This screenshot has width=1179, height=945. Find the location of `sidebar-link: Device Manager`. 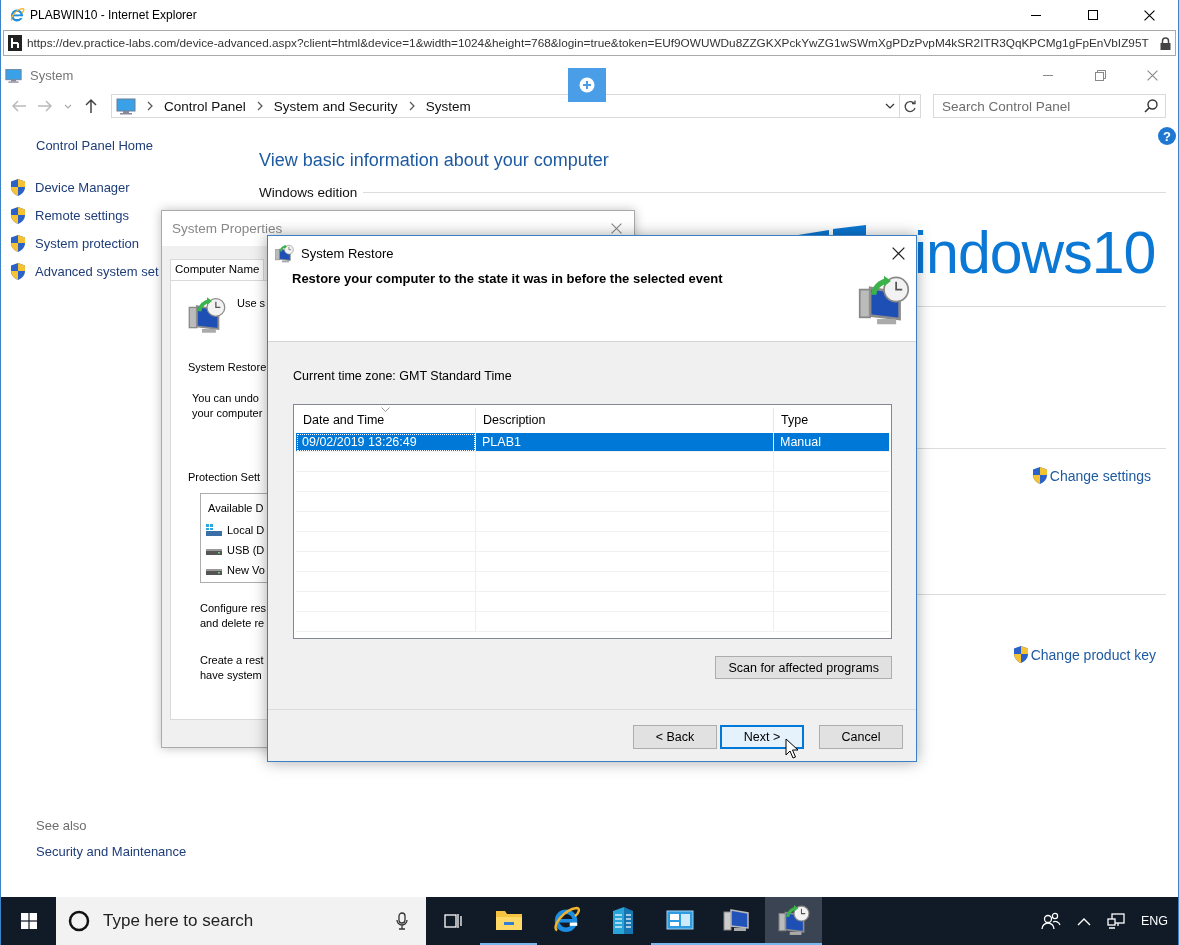

sidebar-link: Device Manager is located at coordinates (69, 187).